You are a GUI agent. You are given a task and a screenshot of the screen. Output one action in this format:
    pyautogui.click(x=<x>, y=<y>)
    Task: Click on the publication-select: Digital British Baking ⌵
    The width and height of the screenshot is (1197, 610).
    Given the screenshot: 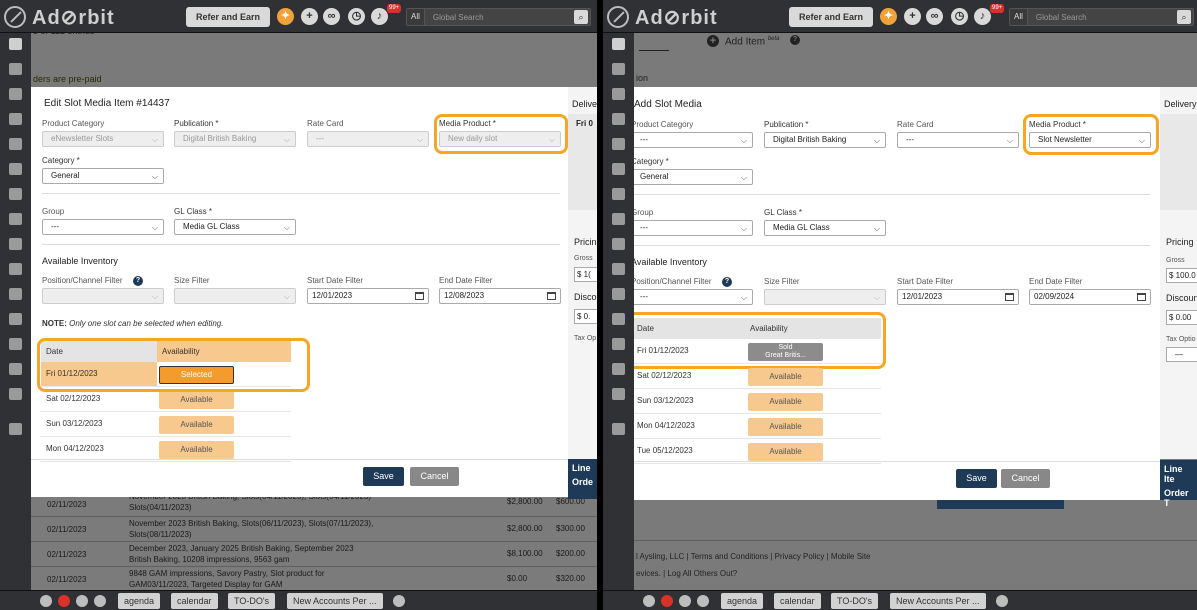 What is the action you would take?
    pyautogui.click(x=235, y=139)
    